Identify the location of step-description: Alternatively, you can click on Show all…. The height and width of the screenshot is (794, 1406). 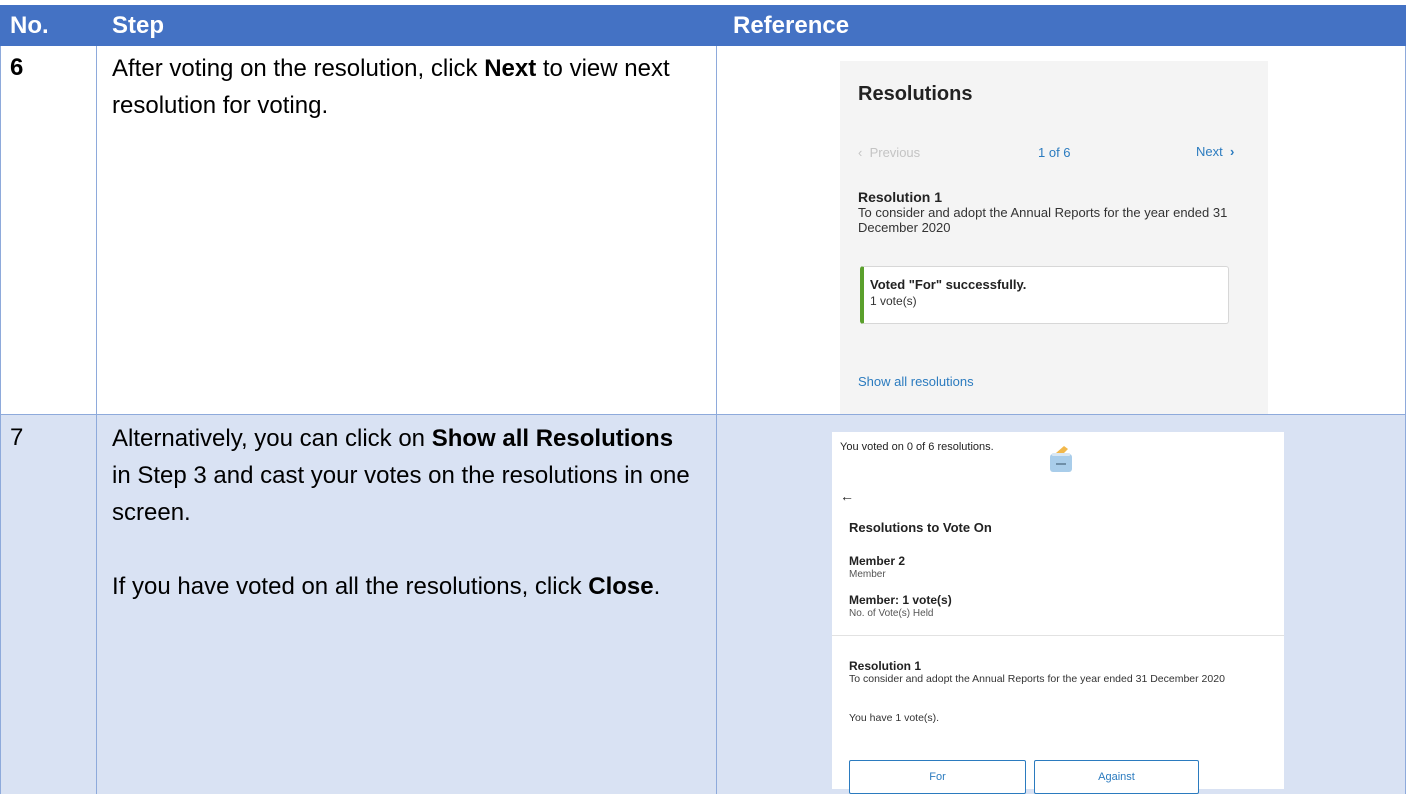
(402, 512).